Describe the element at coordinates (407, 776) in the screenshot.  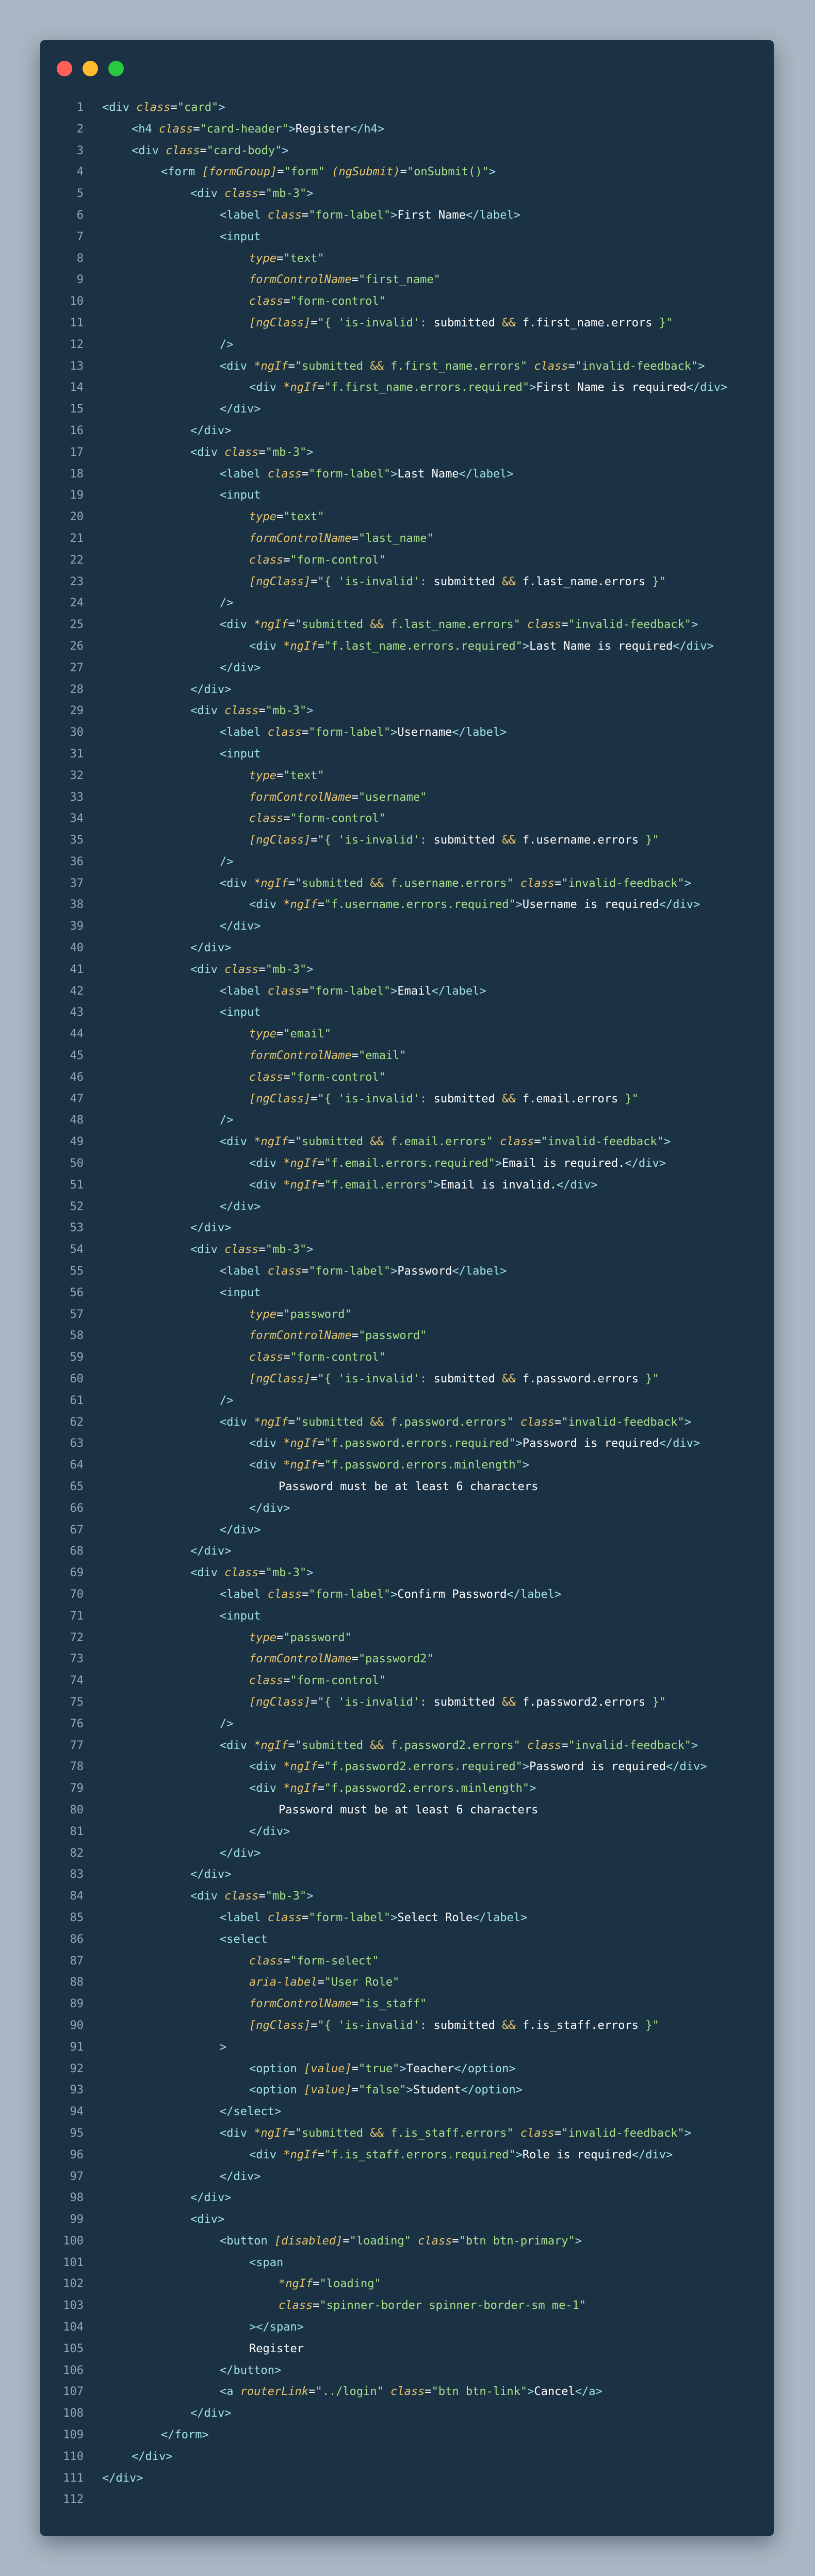
I see `code-line: 32 type="text"` at that location.